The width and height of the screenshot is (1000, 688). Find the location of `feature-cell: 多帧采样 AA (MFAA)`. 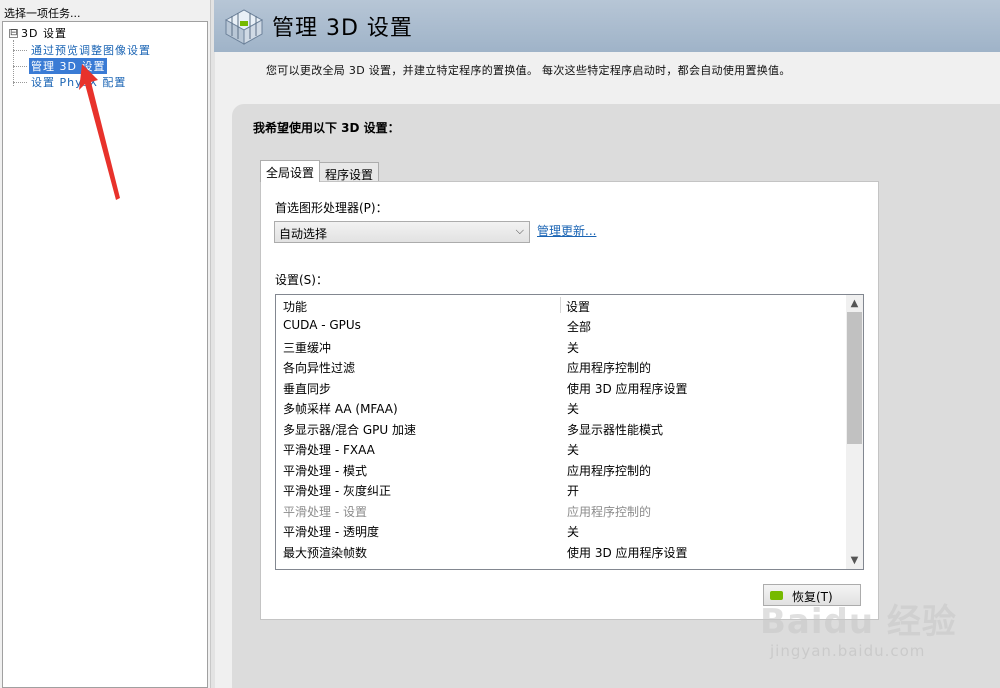

feature-cell: 多帧采样 AA (MFAA) is located at coordinates (340, 409).